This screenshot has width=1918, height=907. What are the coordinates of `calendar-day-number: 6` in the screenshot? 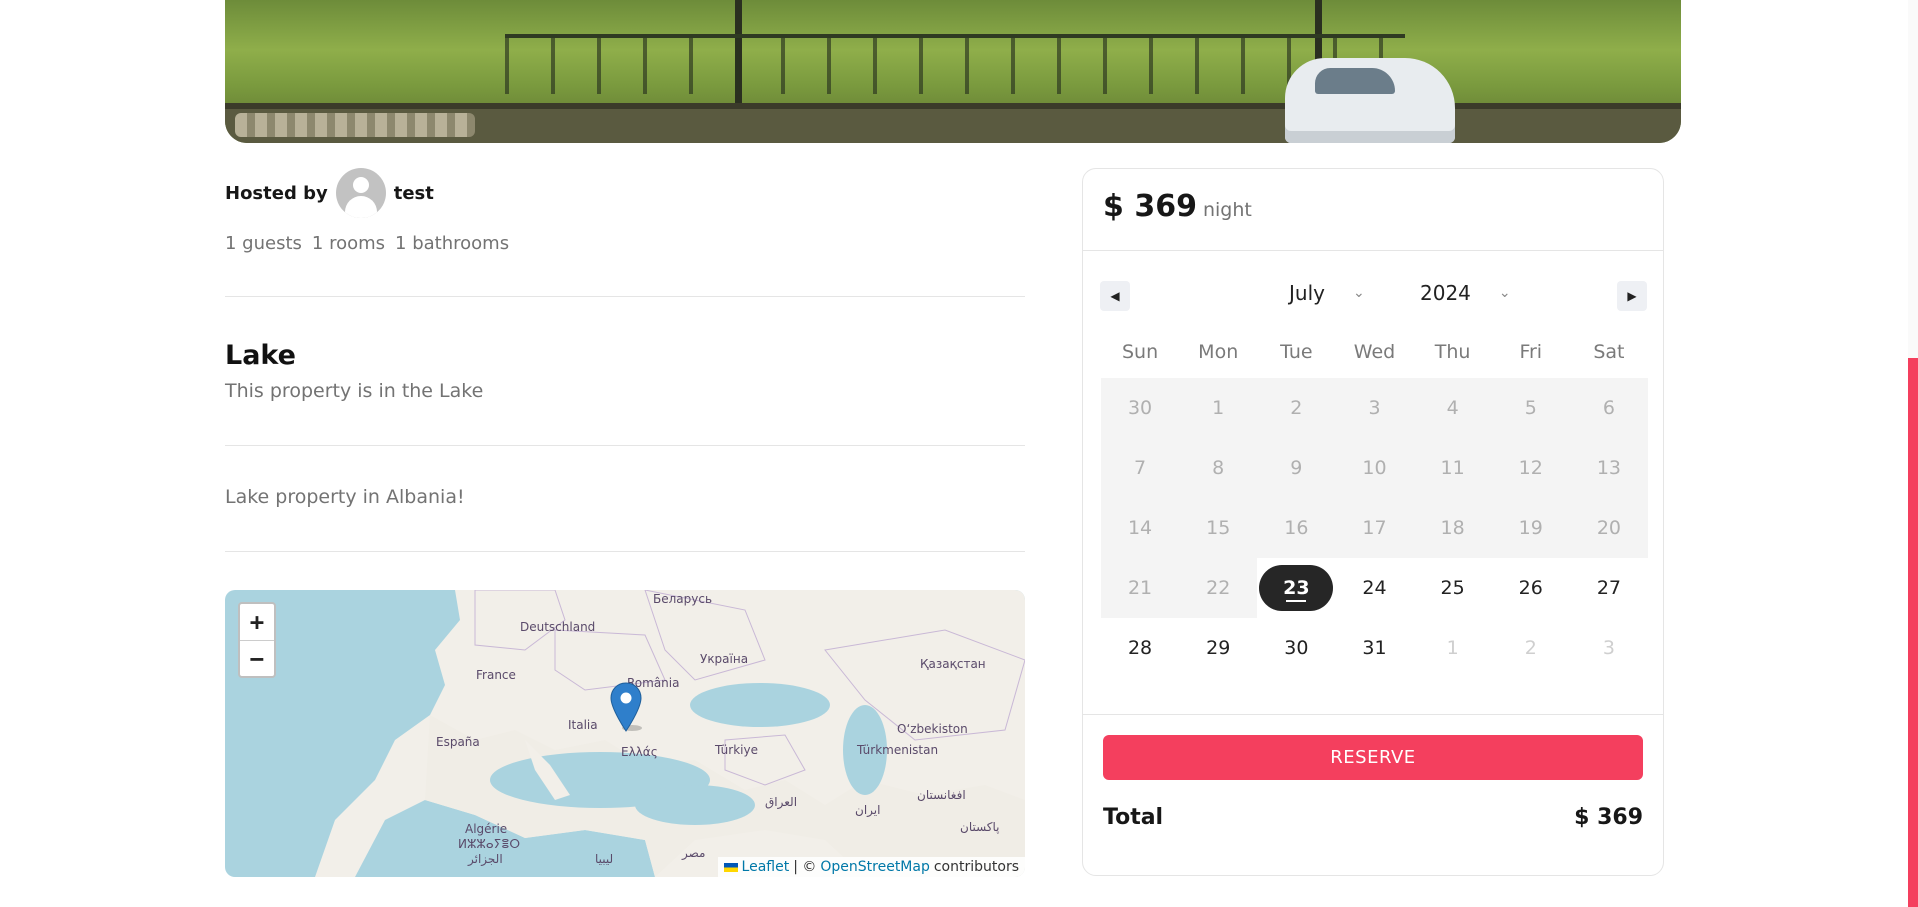 It's located at (1608, 408).